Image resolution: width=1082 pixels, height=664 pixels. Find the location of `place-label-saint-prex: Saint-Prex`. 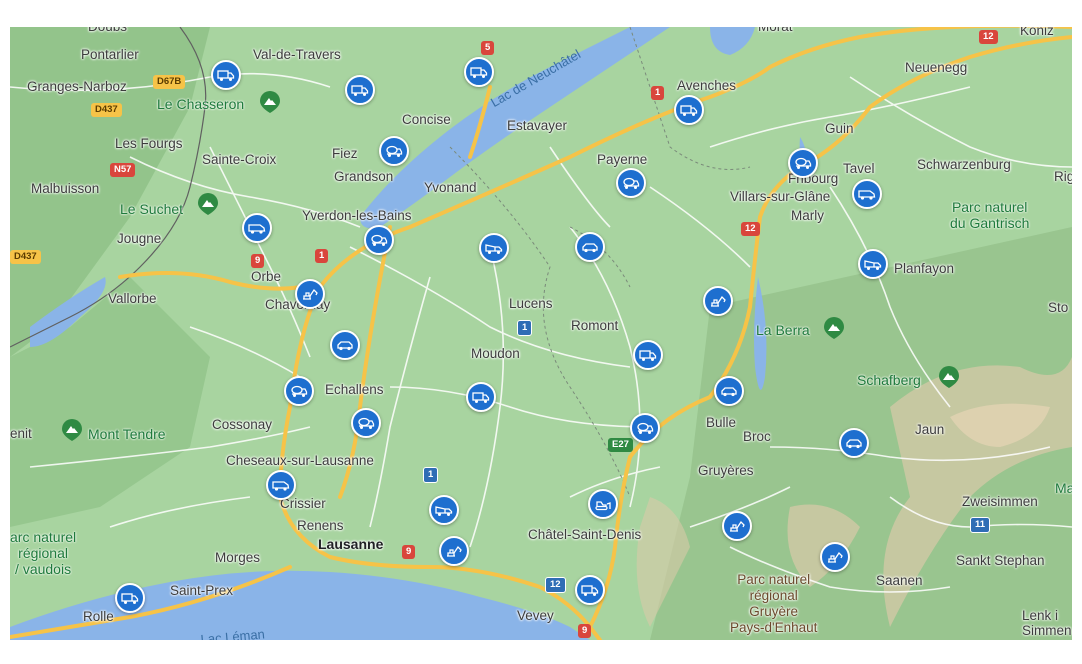

place-label-saint-prex: Saint-Prex is located at coordinates (202, 590).